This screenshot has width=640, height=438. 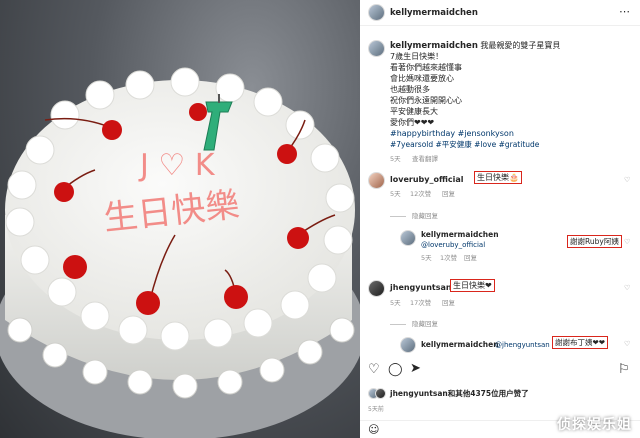 I want to click on caption-time: 5天, so click(x=395, y=159).